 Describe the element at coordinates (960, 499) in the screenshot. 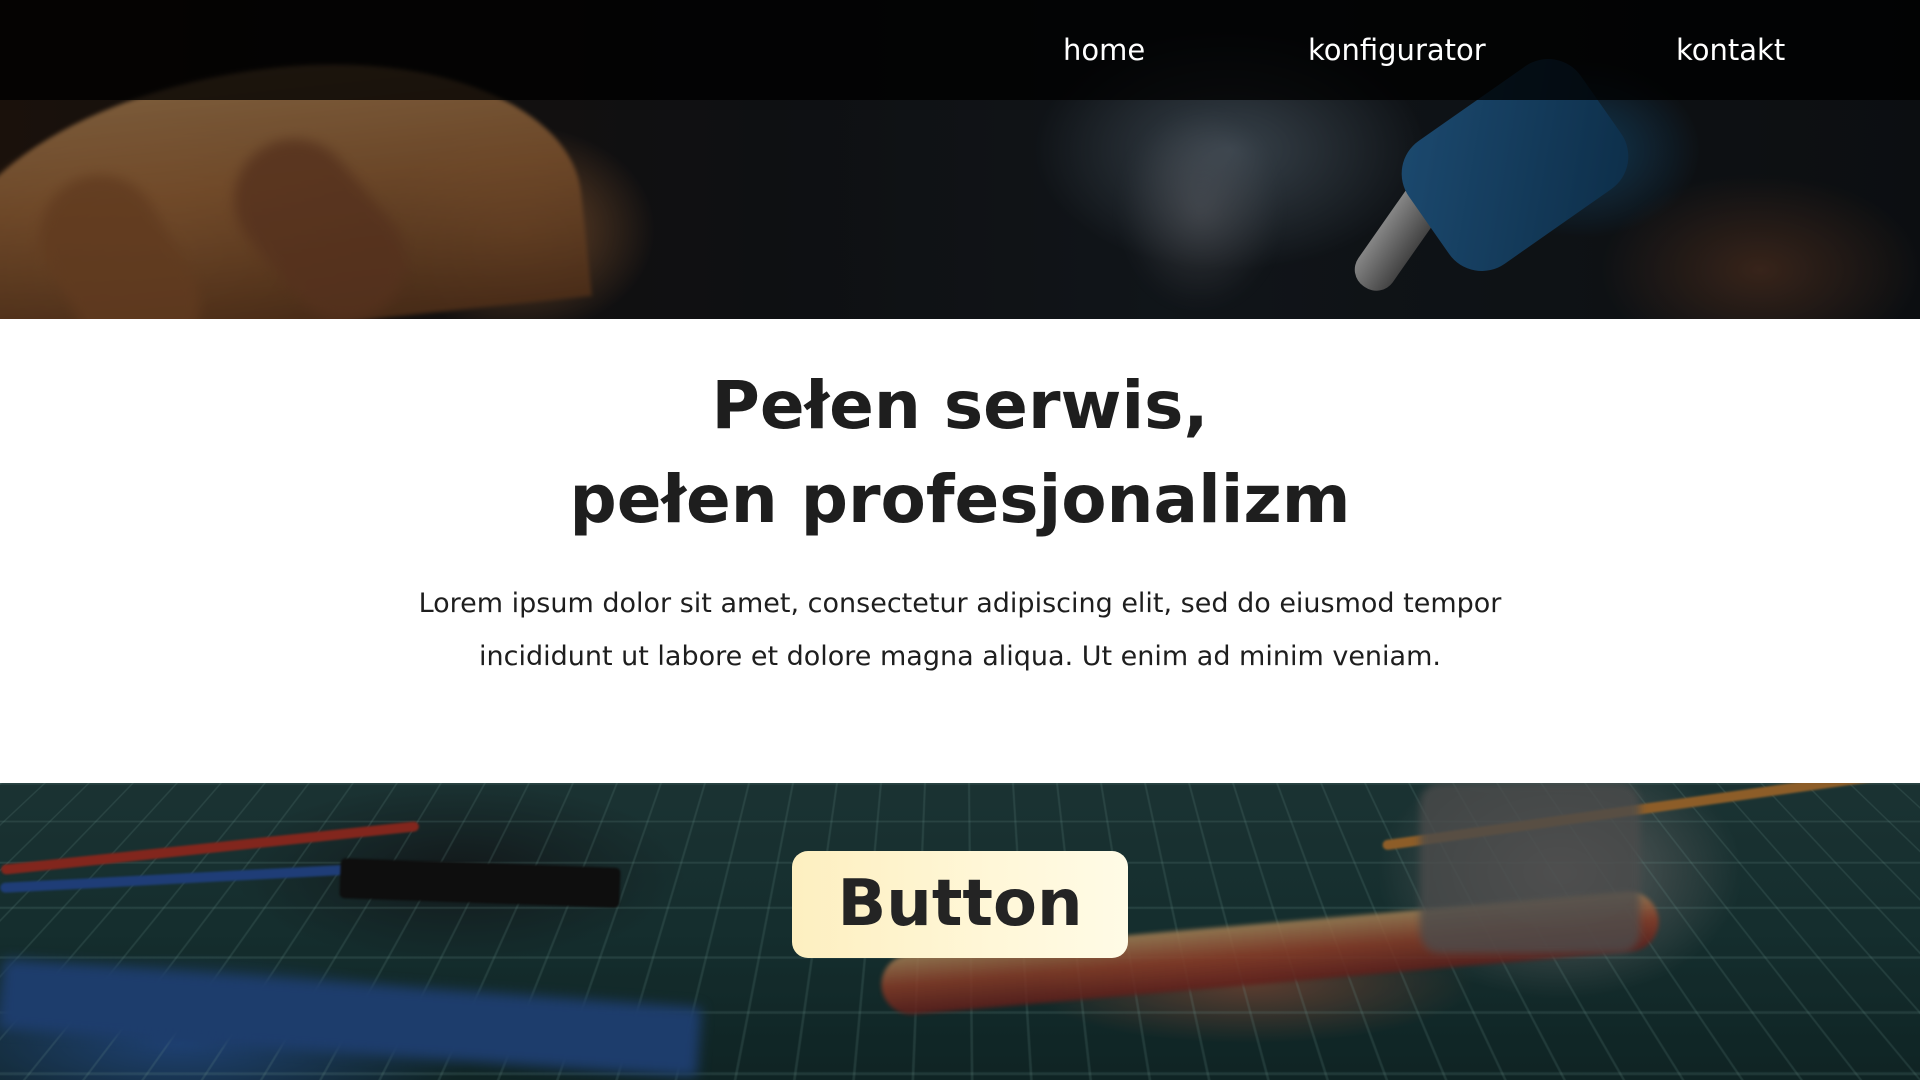

I see `headline-line-2: pełen profesjonalizm` at that location.